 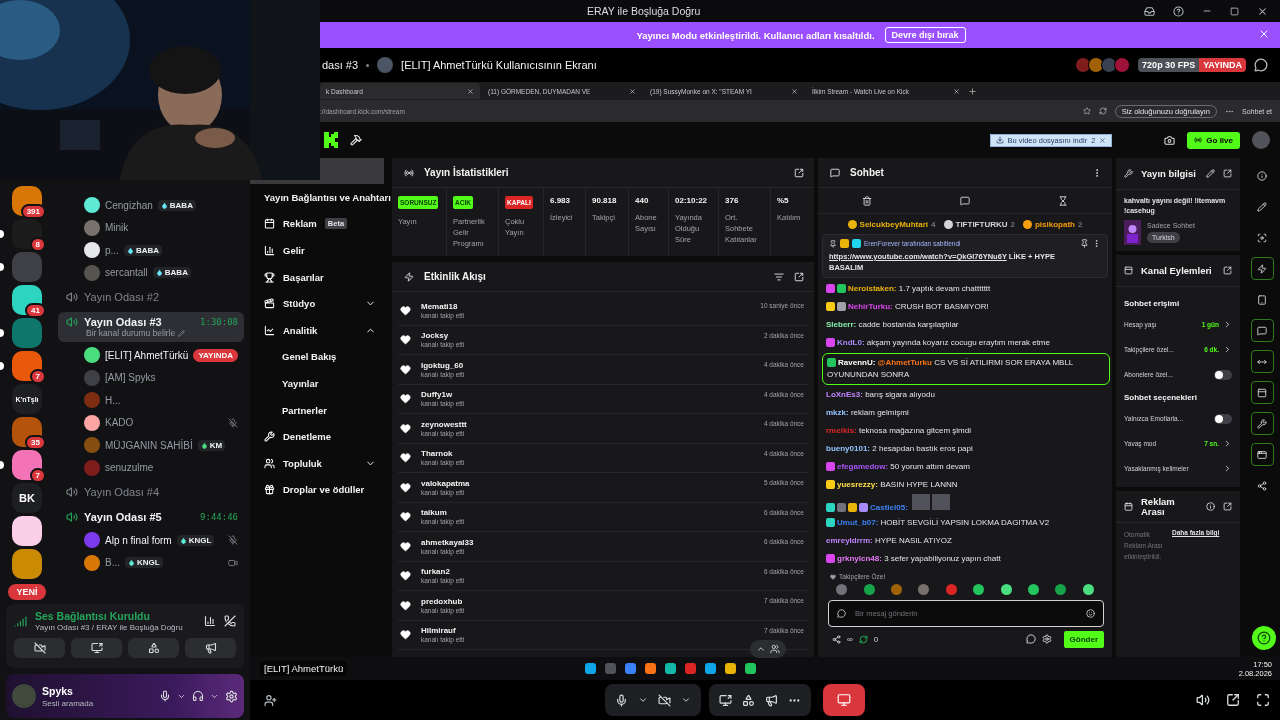 What do you see at coordinates (1149, 11) in the screenshot?
I see `inbox-icon` at bounding box center [1149, 11].